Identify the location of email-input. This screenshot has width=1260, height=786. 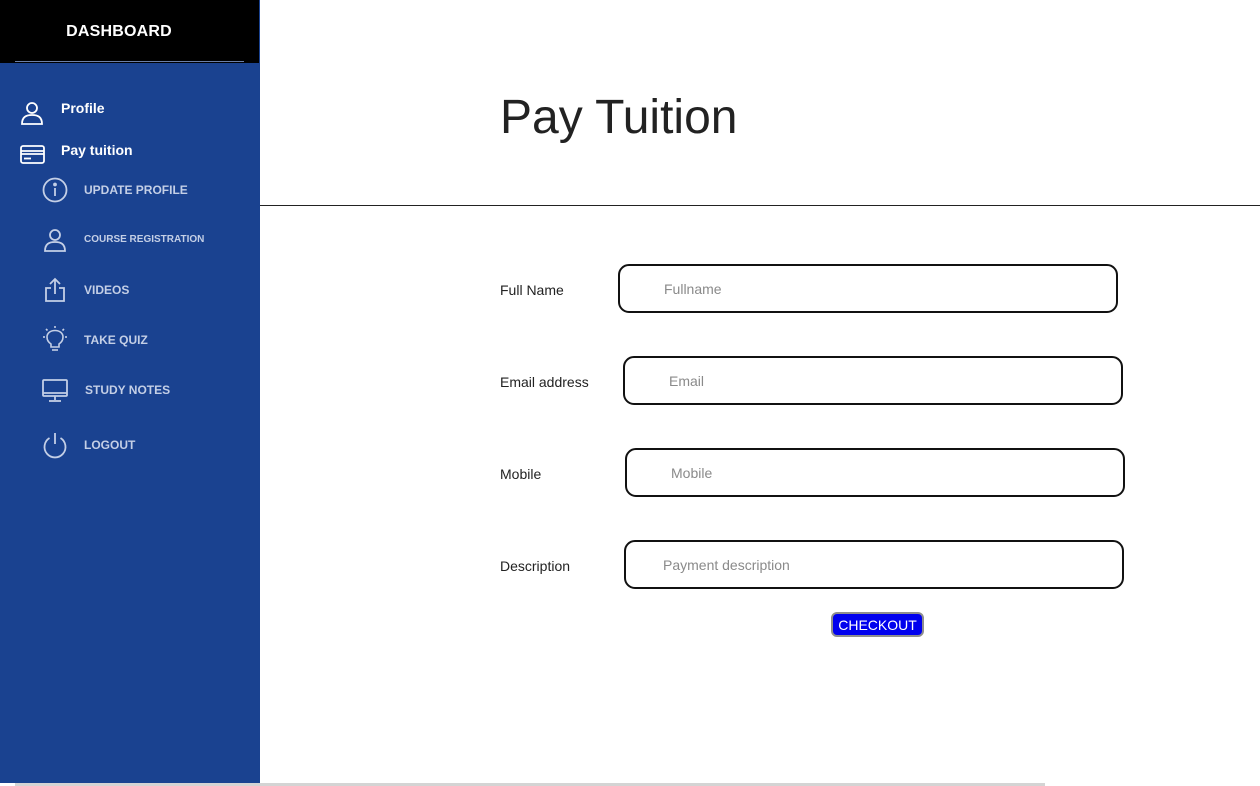
(873, 380).